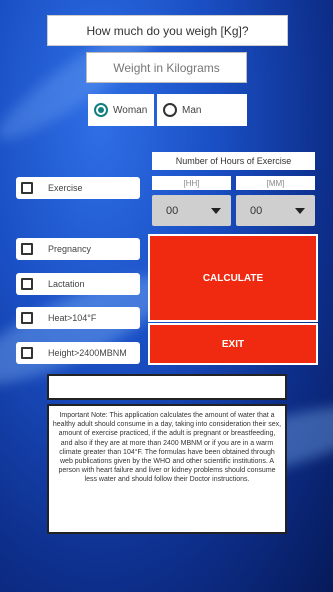 The width and height of the screenshot is (333, 592). I want to click on height-checkbox: Height>2400MBNM, so click(78, 353).